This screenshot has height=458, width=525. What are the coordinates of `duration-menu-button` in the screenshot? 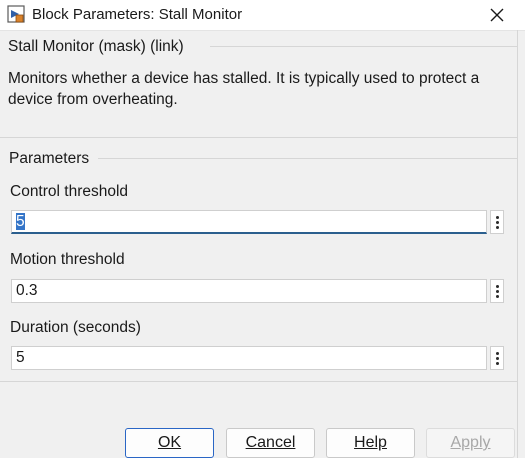 It's located at (497, 358).